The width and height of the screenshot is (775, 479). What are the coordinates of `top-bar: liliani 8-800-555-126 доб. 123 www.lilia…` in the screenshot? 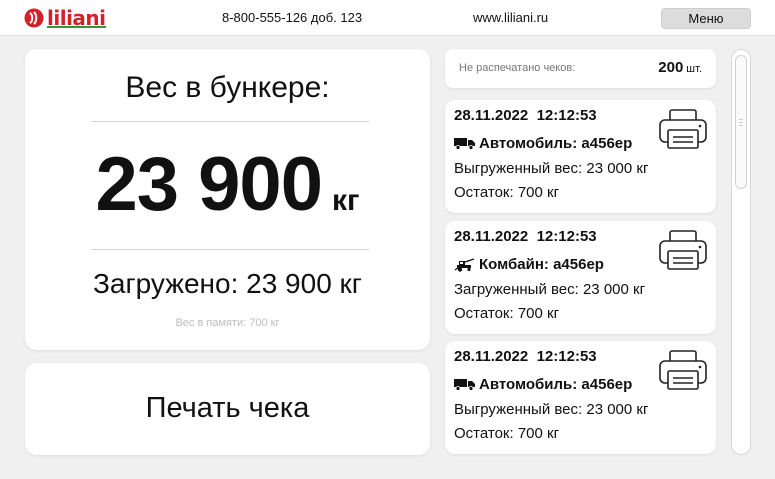 It's located at (387, 18).